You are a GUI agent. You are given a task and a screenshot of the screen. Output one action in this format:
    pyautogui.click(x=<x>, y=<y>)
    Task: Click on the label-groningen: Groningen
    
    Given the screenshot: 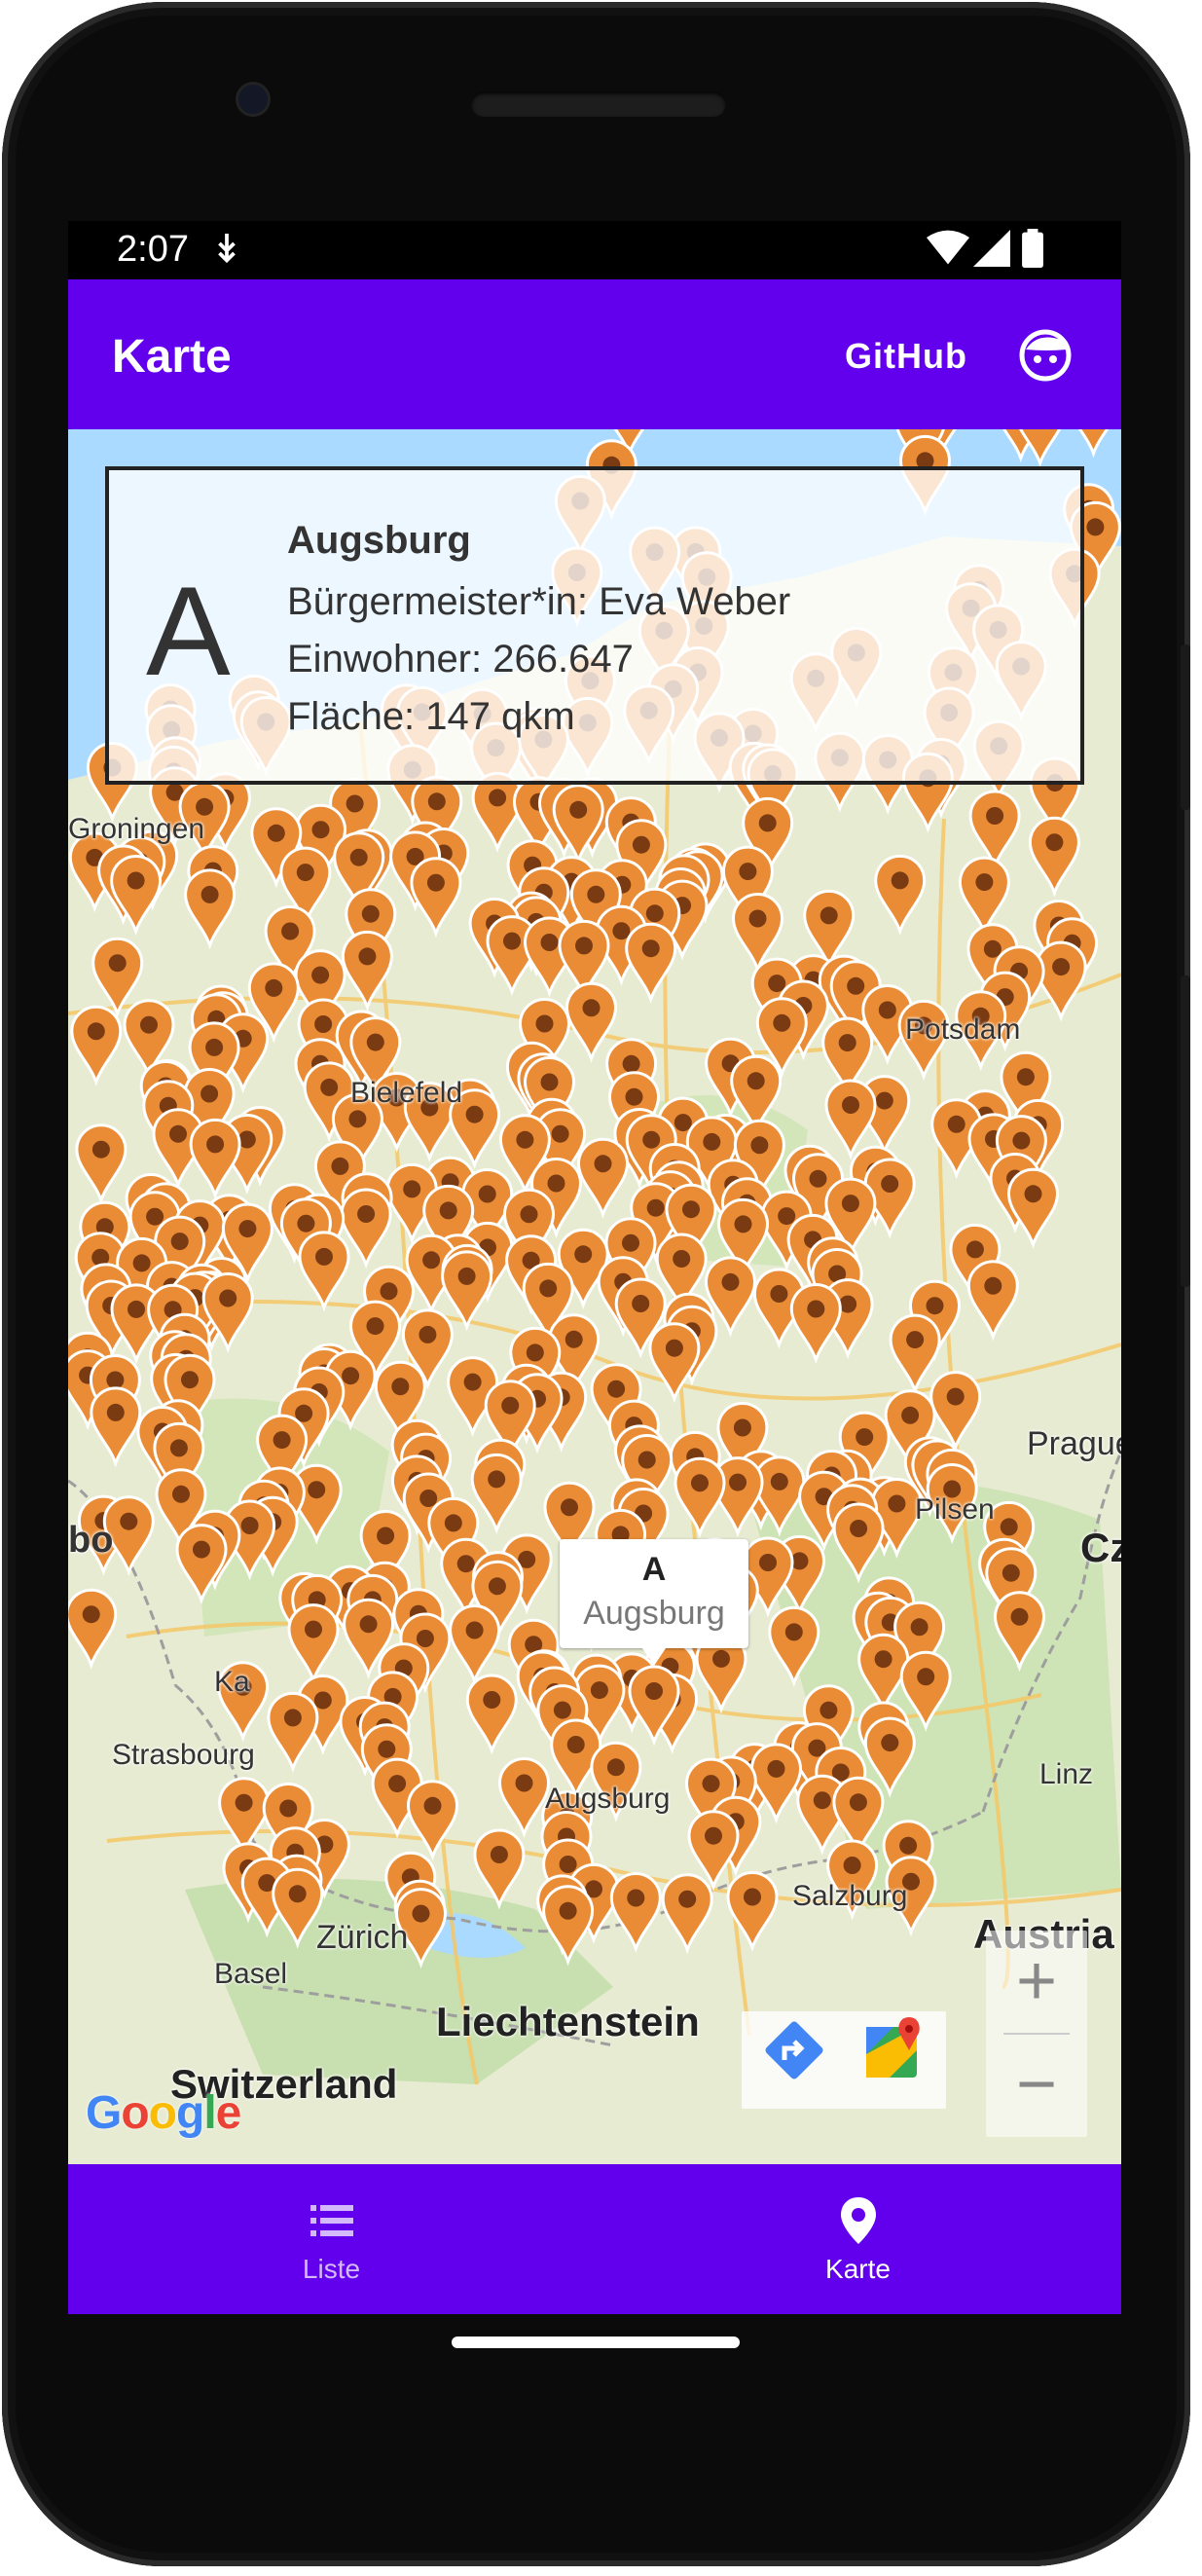 What is the action you would take?
    pyautogui.click(x=136, y=829)
    